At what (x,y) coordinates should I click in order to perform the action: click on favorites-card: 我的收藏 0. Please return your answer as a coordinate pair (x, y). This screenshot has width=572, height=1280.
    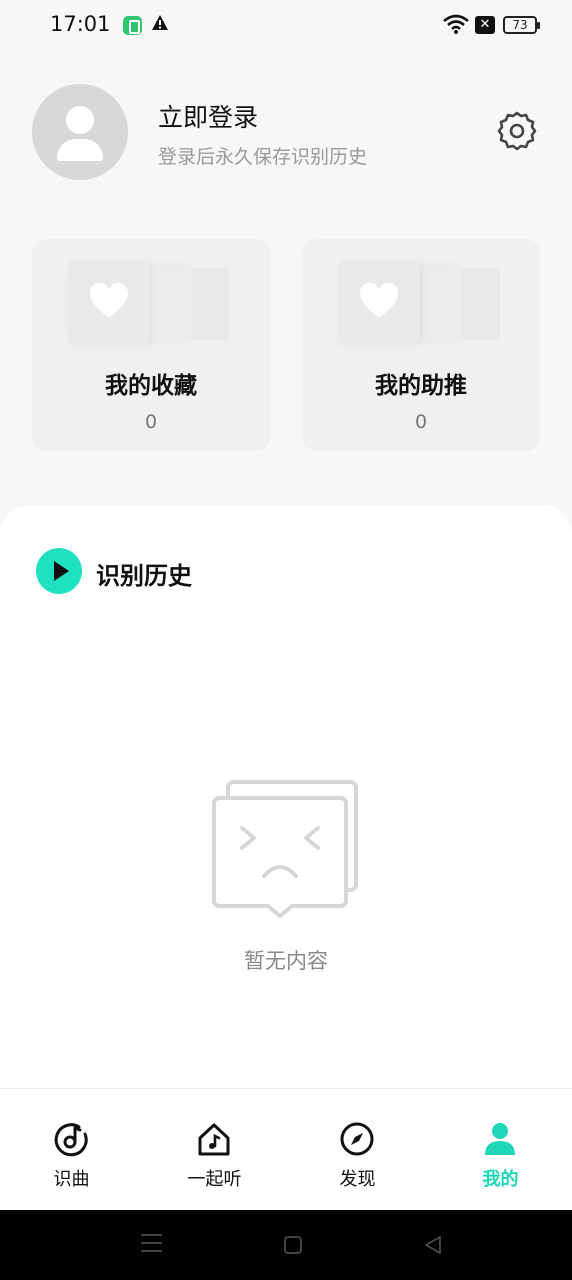
    Looking at the image, I should click on (151, 345).